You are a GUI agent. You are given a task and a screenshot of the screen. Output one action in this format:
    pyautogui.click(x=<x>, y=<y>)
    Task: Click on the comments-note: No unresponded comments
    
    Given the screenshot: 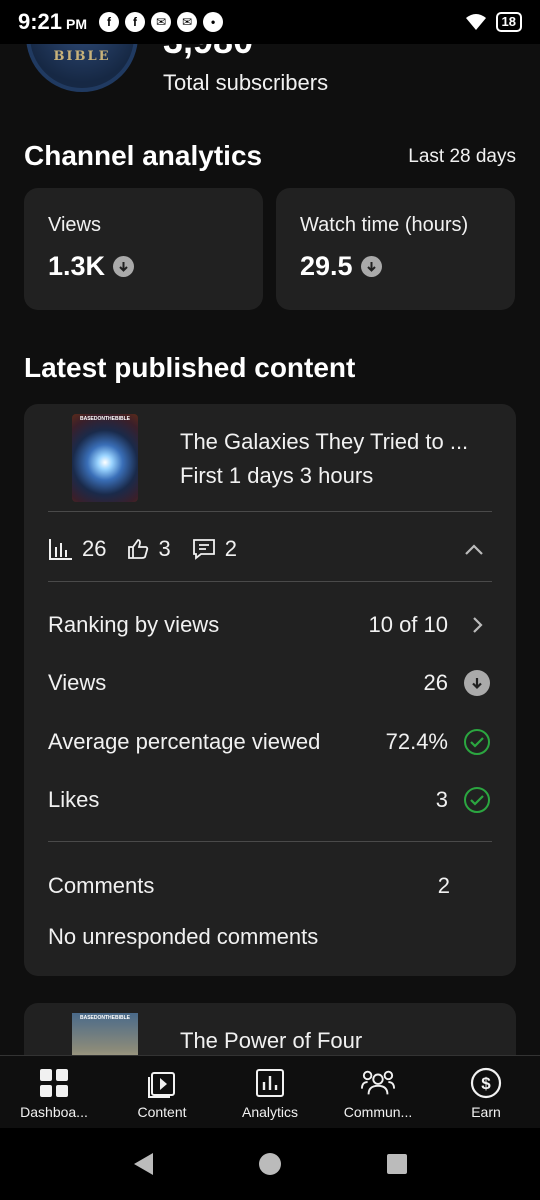 What is the action you would take?
    pyautogui.click(x=183, y=936)
    